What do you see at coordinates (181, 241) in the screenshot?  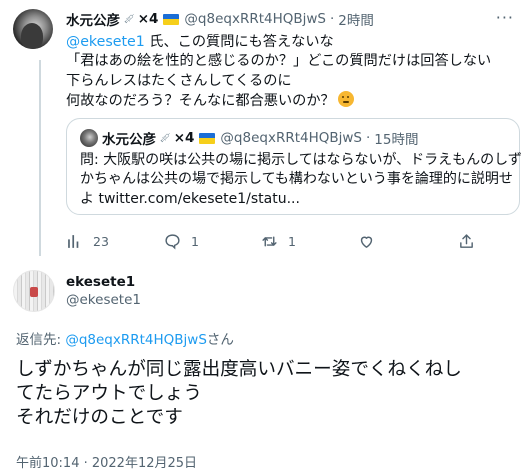 I see `reply-button: 1` at bounding box center [181, 241].